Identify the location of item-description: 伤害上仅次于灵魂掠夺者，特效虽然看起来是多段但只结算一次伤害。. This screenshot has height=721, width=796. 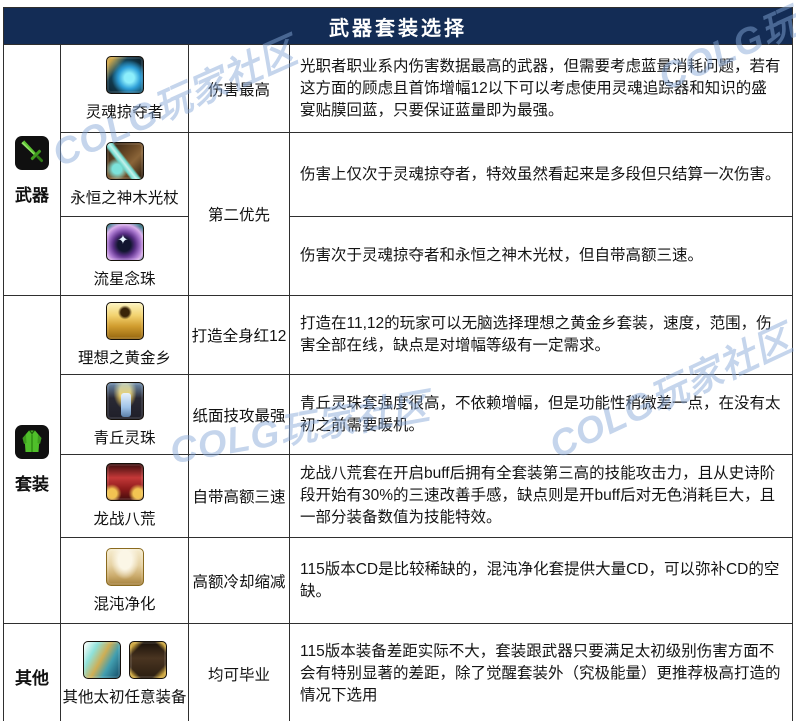
(541, 174).